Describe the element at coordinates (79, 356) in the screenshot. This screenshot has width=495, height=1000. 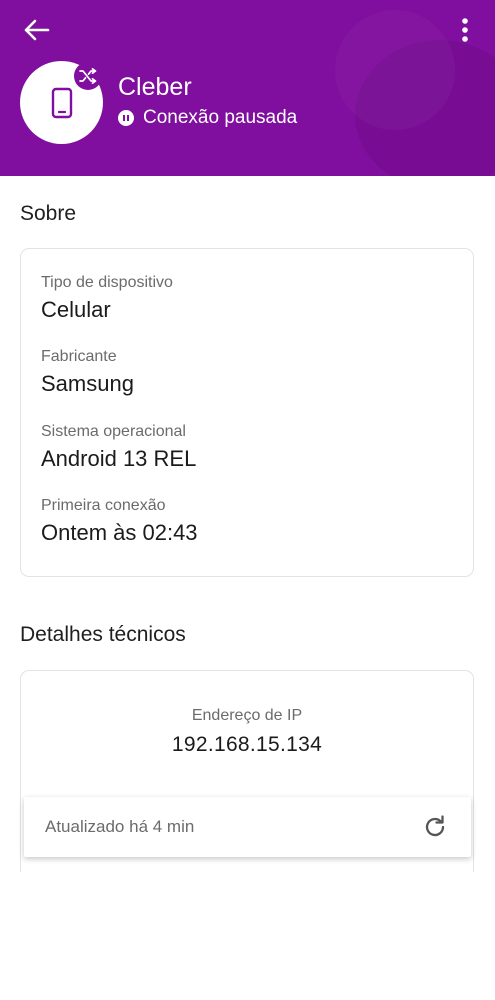
I see `field-label: Fabricante` at that location.